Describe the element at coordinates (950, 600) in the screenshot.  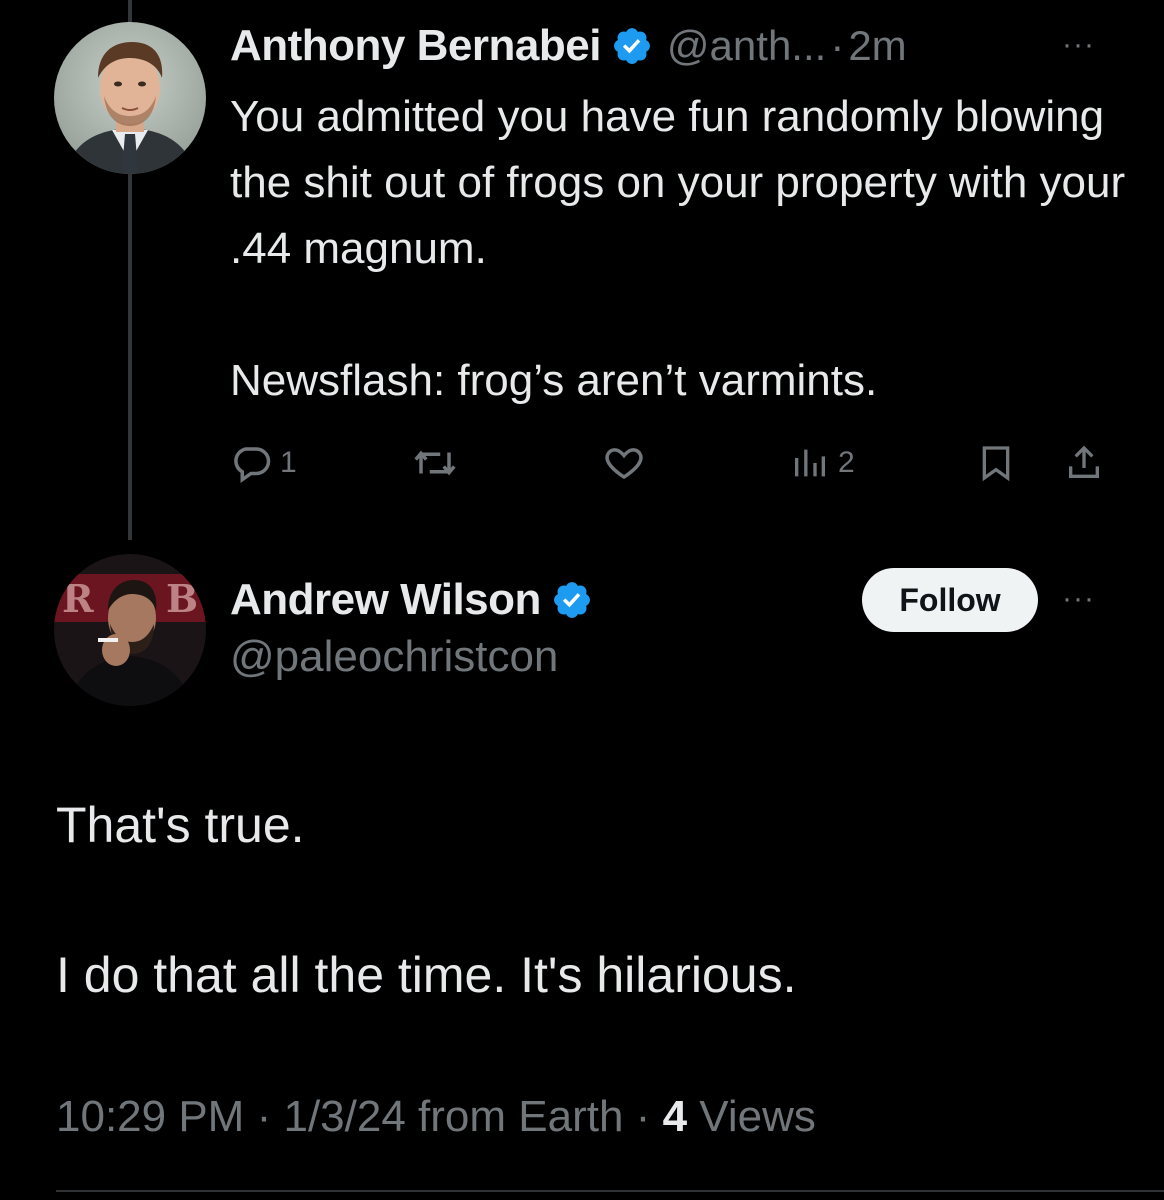
I see `follow-button: Follow` at that location.